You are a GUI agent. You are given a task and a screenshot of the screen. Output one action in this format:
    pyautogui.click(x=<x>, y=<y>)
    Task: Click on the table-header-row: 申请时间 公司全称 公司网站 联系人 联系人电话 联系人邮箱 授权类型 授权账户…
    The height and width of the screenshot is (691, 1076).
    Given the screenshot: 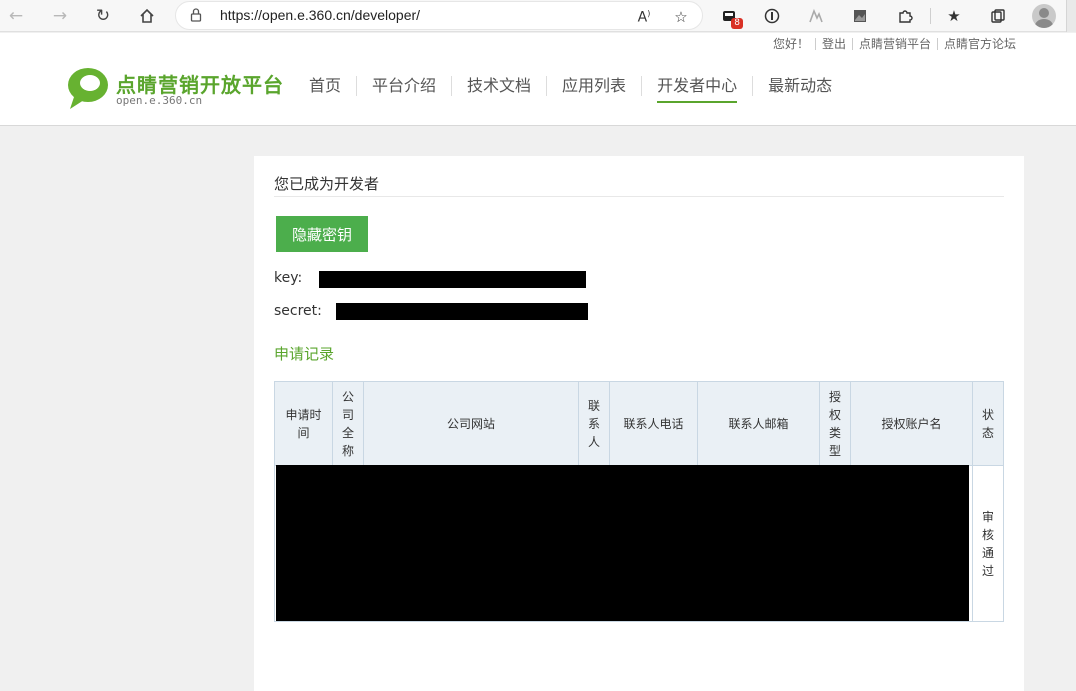 What is the action you would take?
    pyautogui.click(x=639, y=423)
    